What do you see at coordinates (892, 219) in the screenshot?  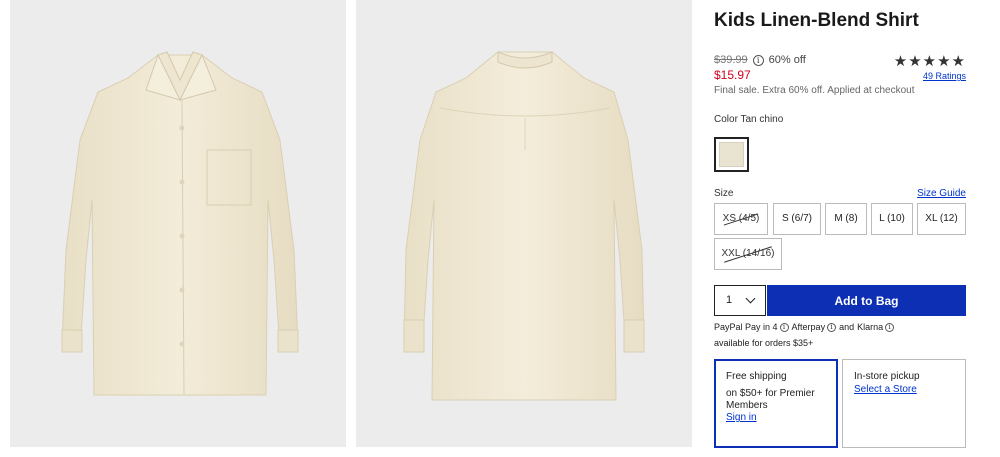 I see `size-option-l: L (10)` at bounding box center [892, 219].